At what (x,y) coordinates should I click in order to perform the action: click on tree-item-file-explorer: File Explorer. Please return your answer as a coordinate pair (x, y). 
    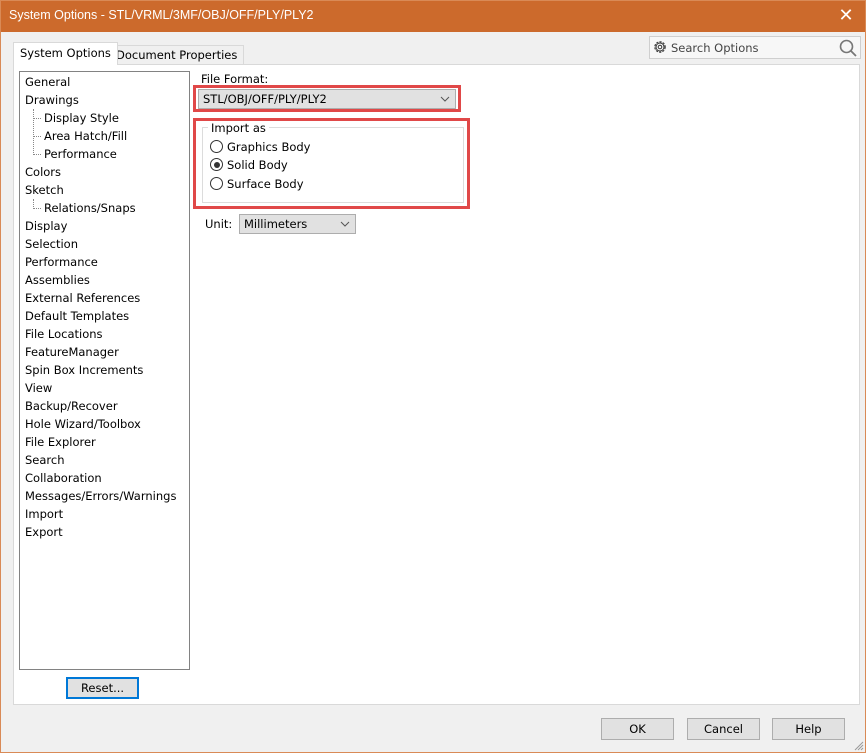
    Looking at the image, I should click on (60, 442).